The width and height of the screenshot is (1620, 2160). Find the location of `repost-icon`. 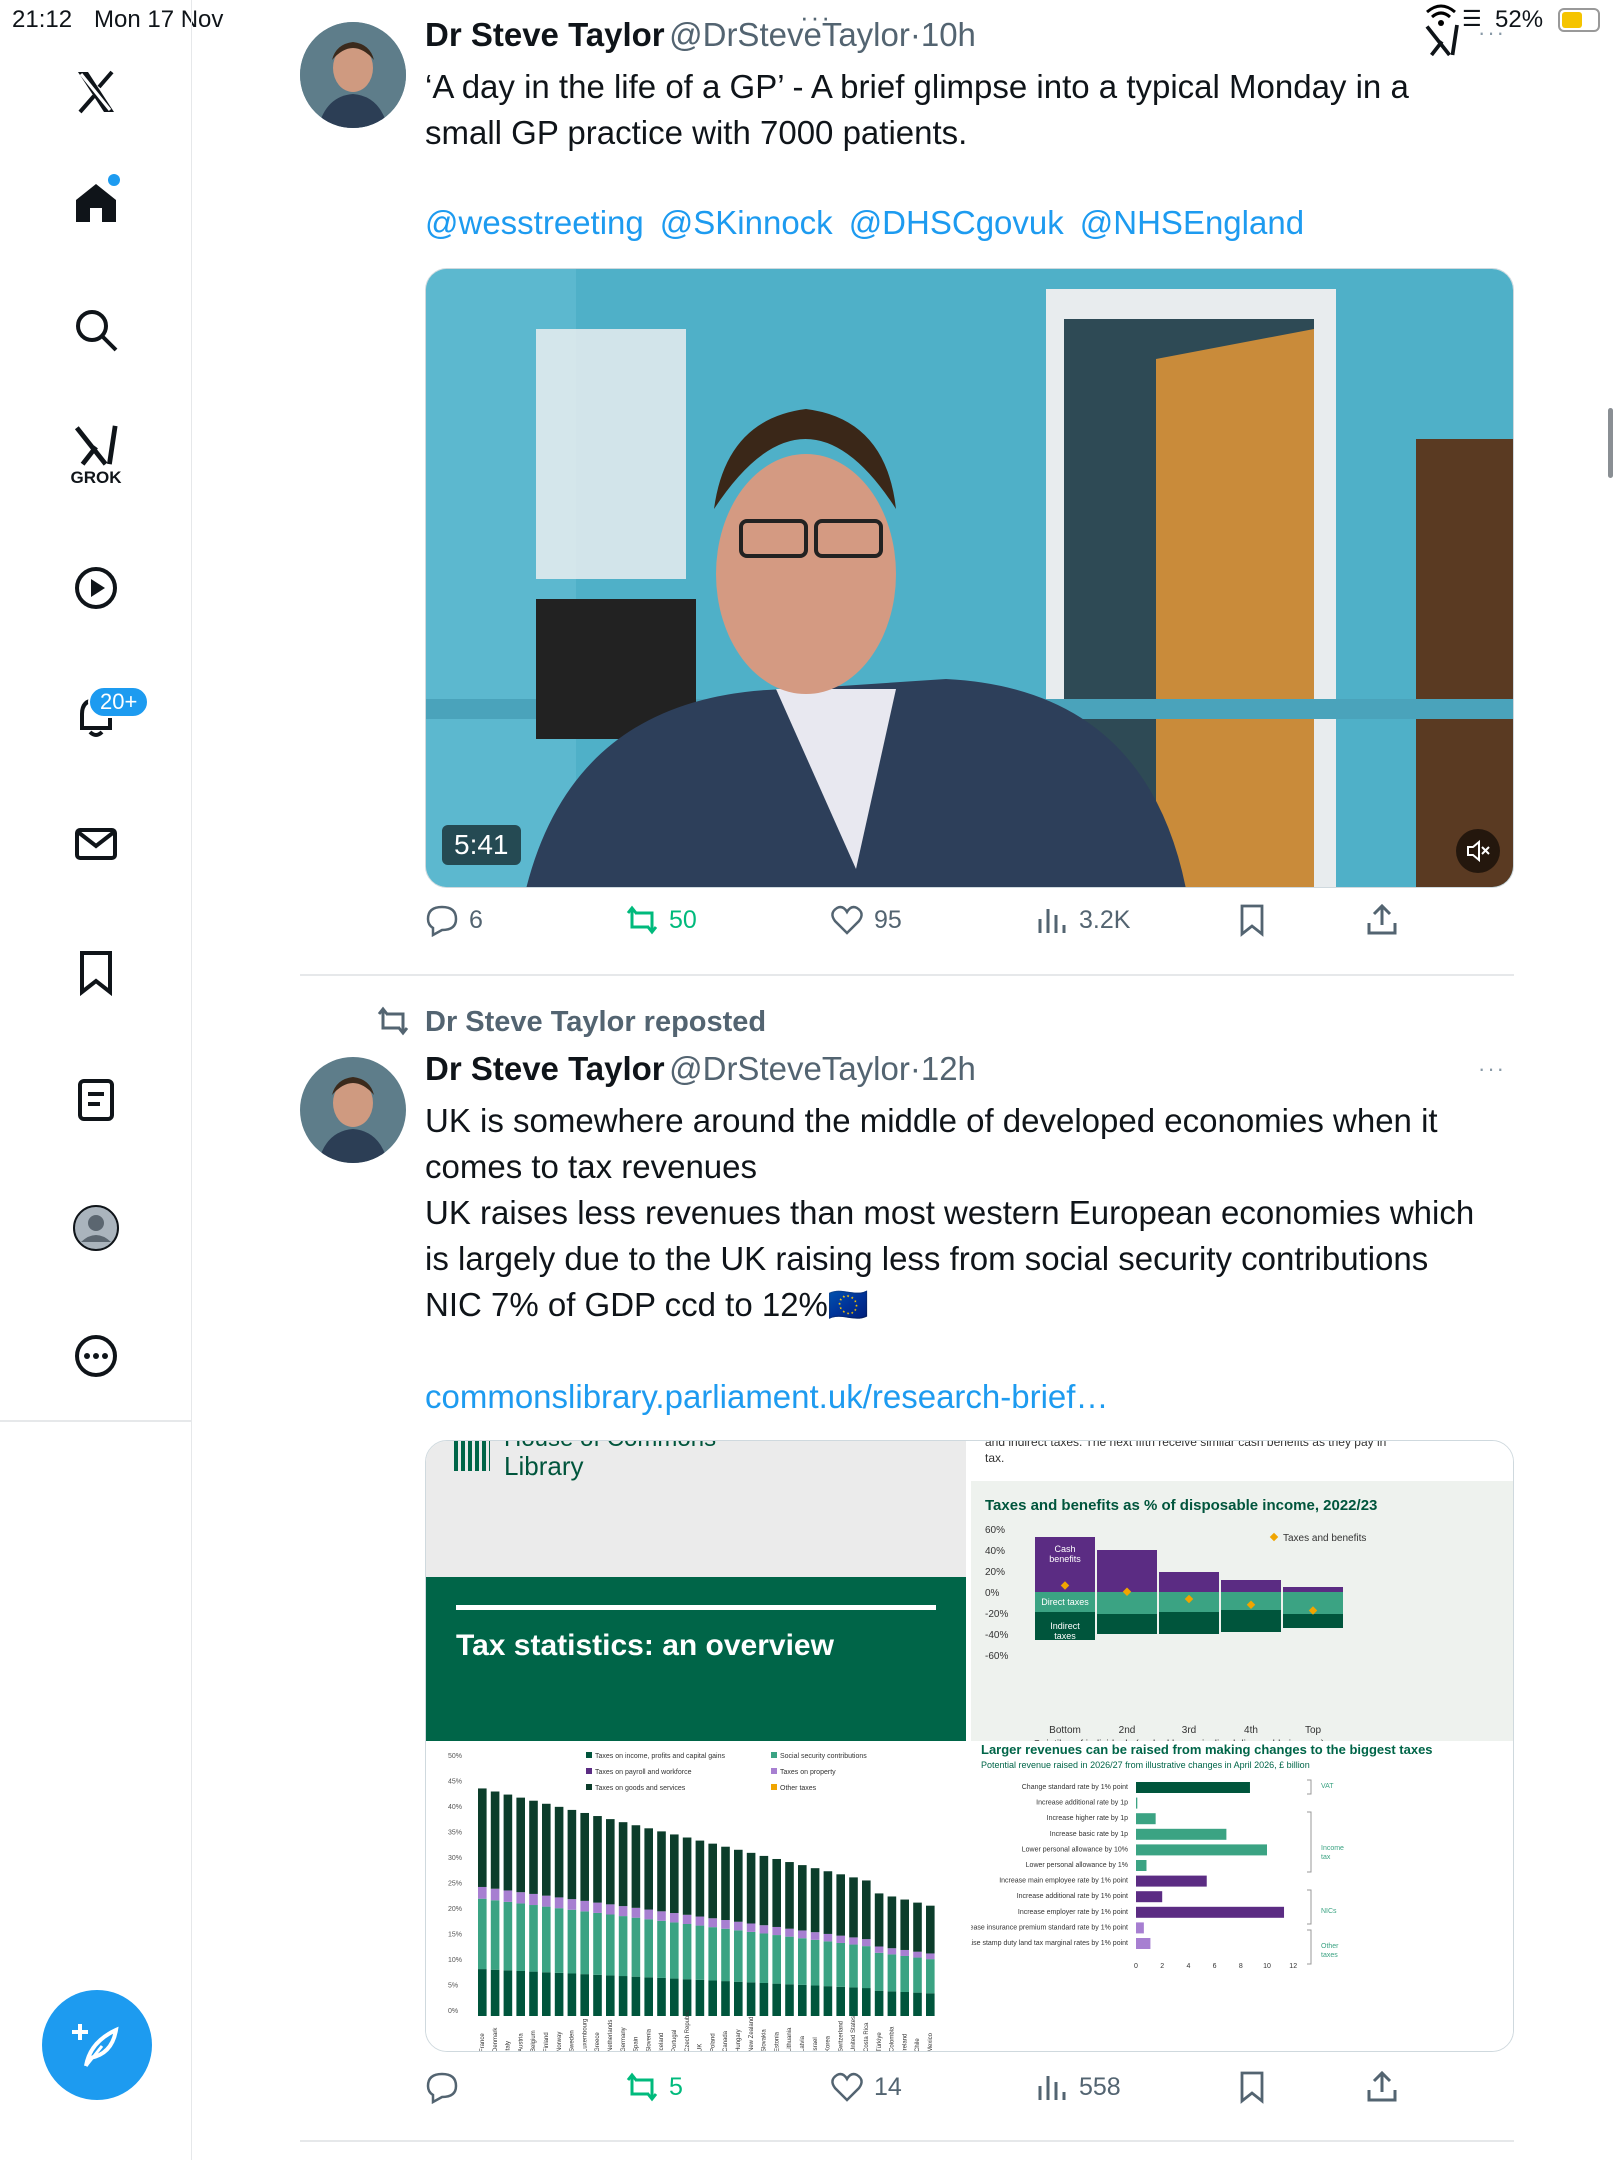

repost-icon is located at coordinates (642, 920).